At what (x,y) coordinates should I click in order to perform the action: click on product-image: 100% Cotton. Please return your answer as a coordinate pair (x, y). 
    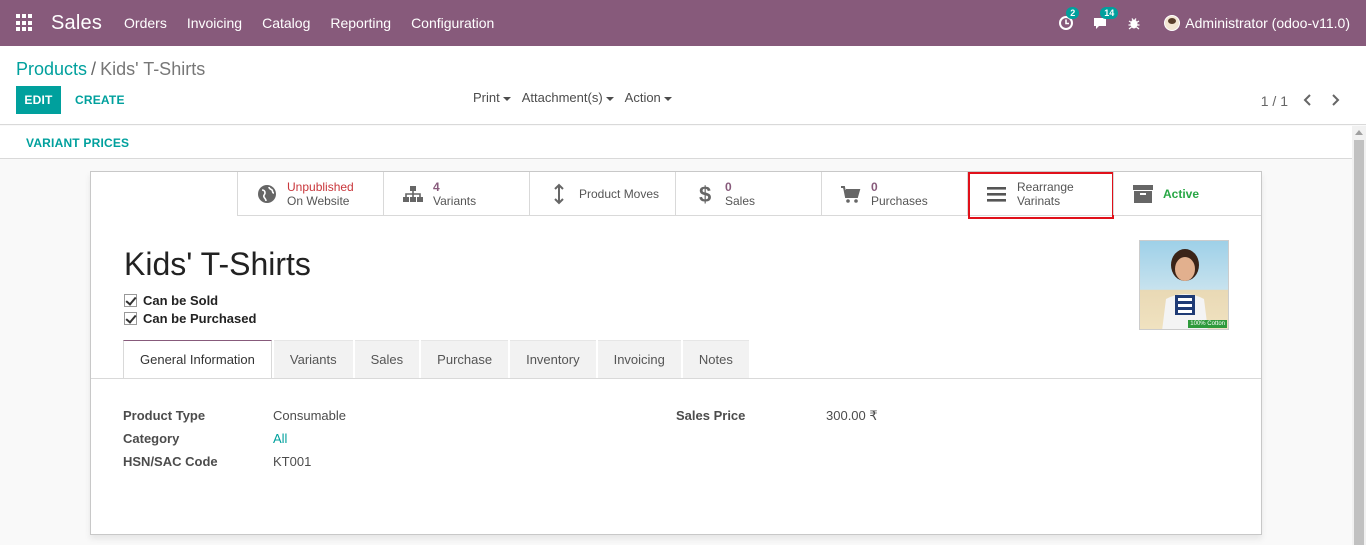
    Looking at the image, I should click on (1184, 285).